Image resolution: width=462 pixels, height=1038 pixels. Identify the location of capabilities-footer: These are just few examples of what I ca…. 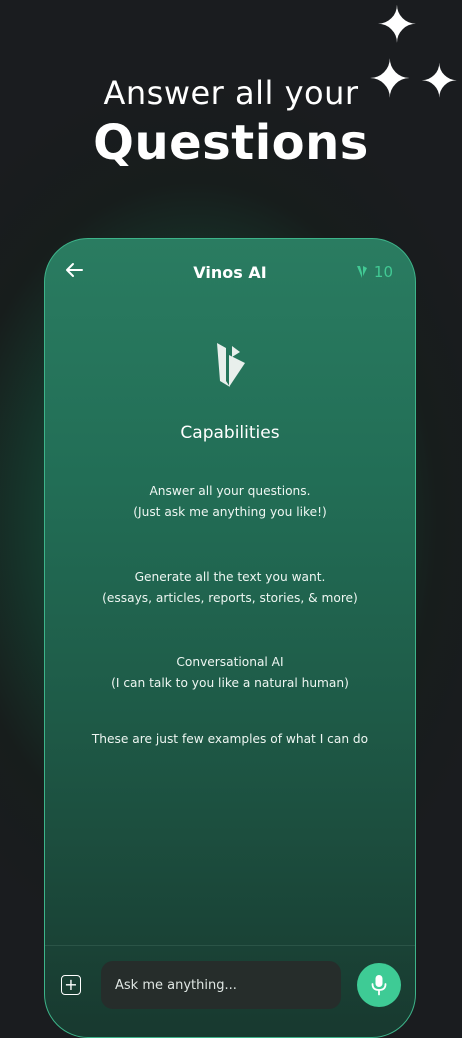
(230, 739).